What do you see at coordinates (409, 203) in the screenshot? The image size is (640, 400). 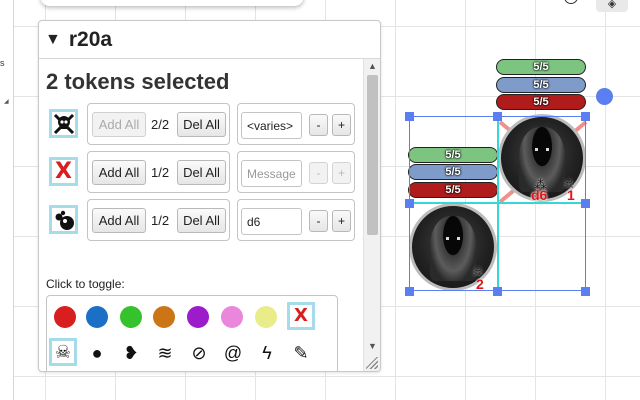 I see `resize-handle-w` at bounding box center [409, 203].